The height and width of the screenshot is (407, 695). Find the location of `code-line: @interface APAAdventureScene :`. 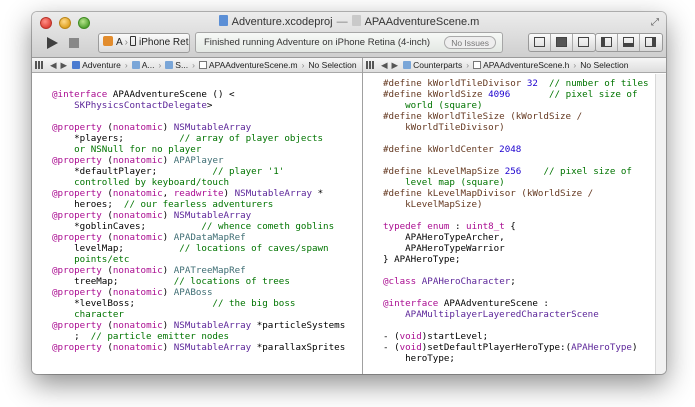

code-line: @interface APAAdventureScene : is located at coordinates (519, 303).